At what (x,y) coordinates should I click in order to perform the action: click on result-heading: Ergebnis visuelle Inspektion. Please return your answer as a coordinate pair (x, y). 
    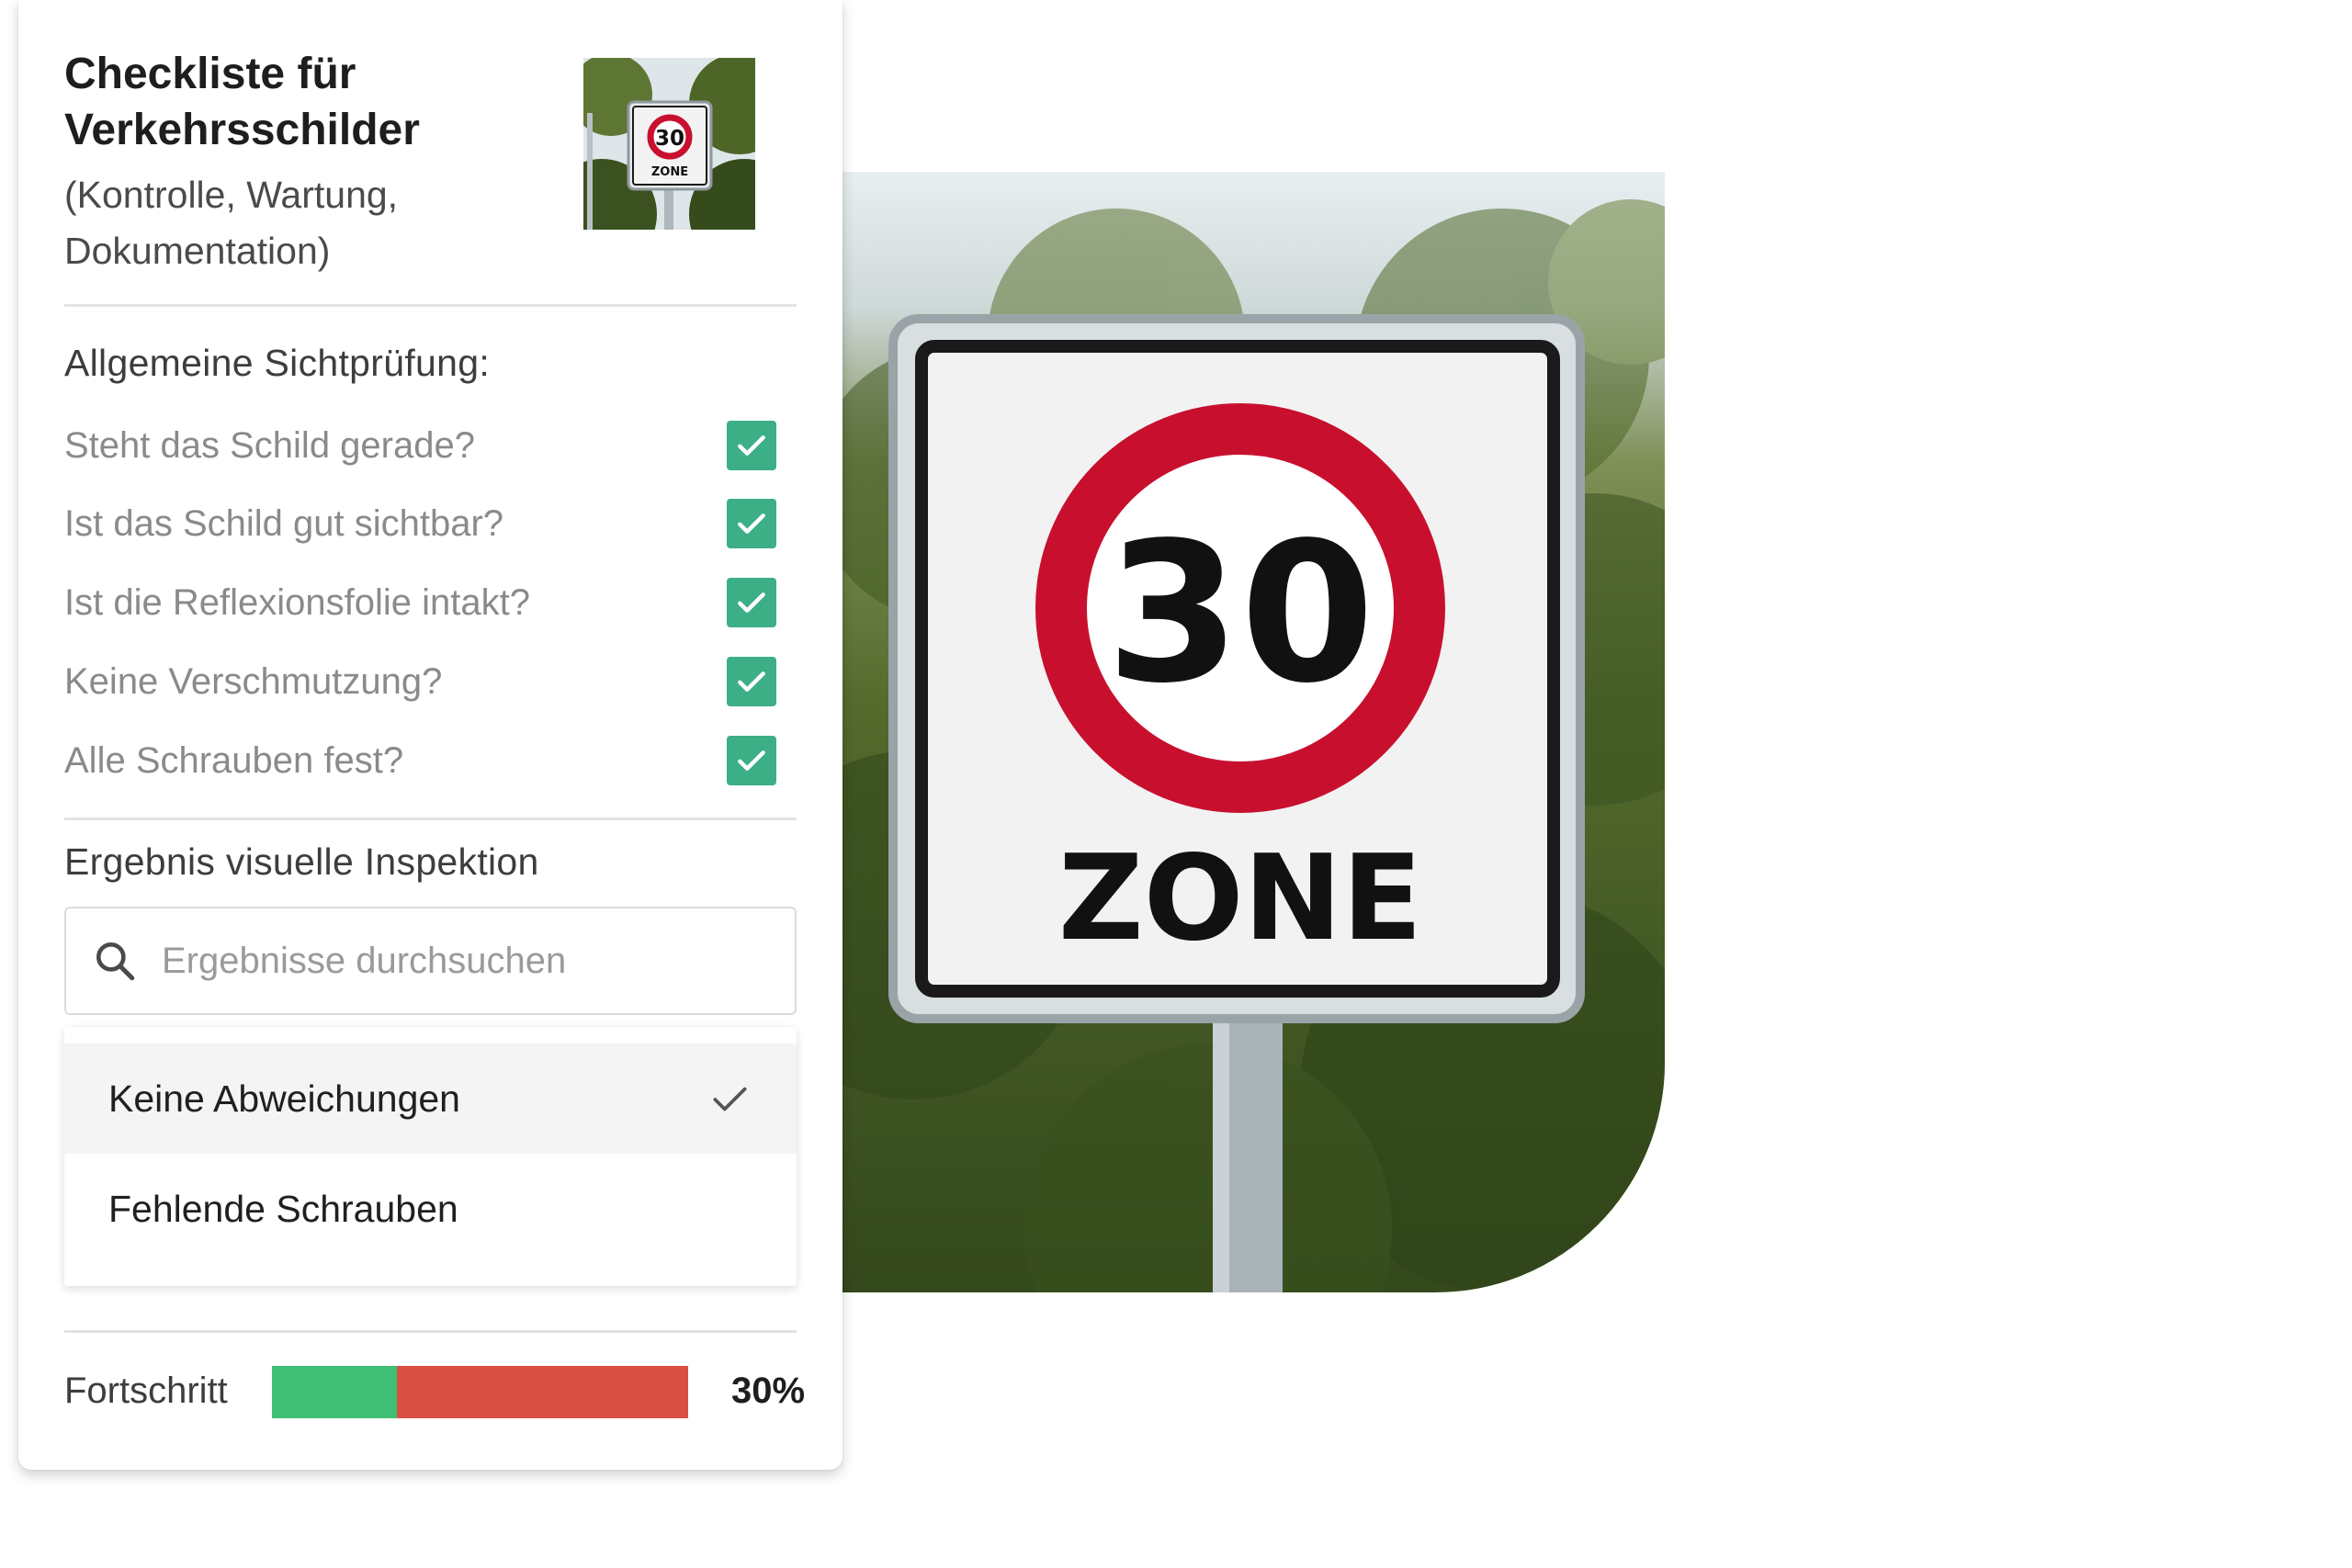
    Looking at the image, I should click on (301, 861).